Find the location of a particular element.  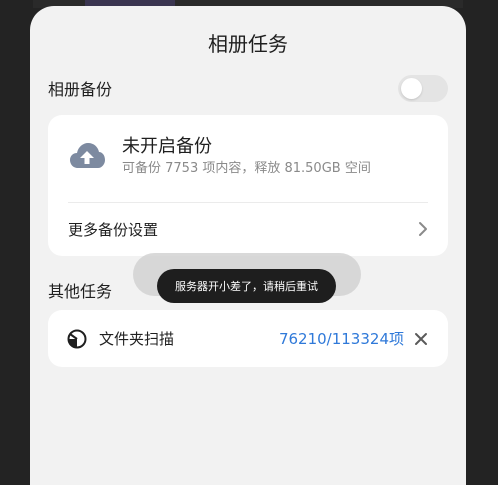

other-tasks-label: 其他任务 is located at coordinates (80, 291).